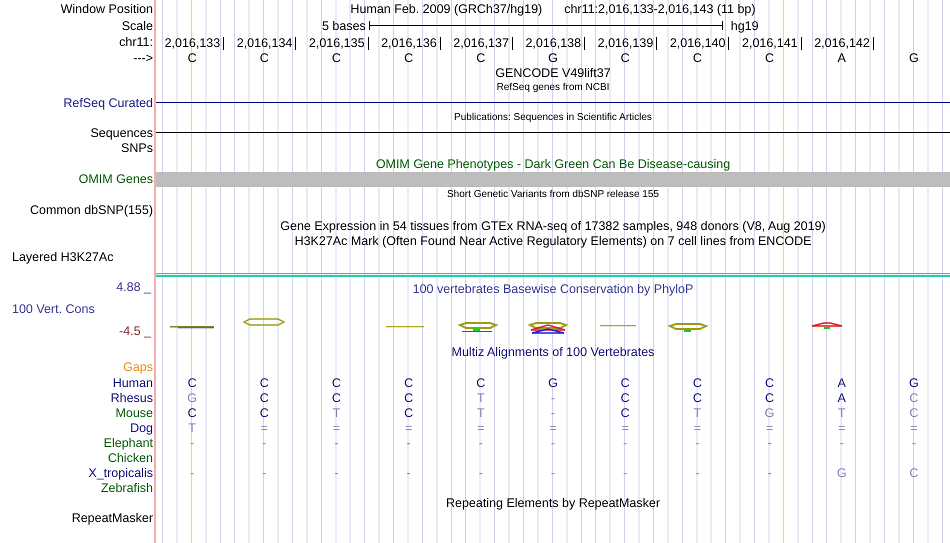  Describe the element at coordinates (744, 25) in the screenshot. I see `assembly-label: hg19` at that location.